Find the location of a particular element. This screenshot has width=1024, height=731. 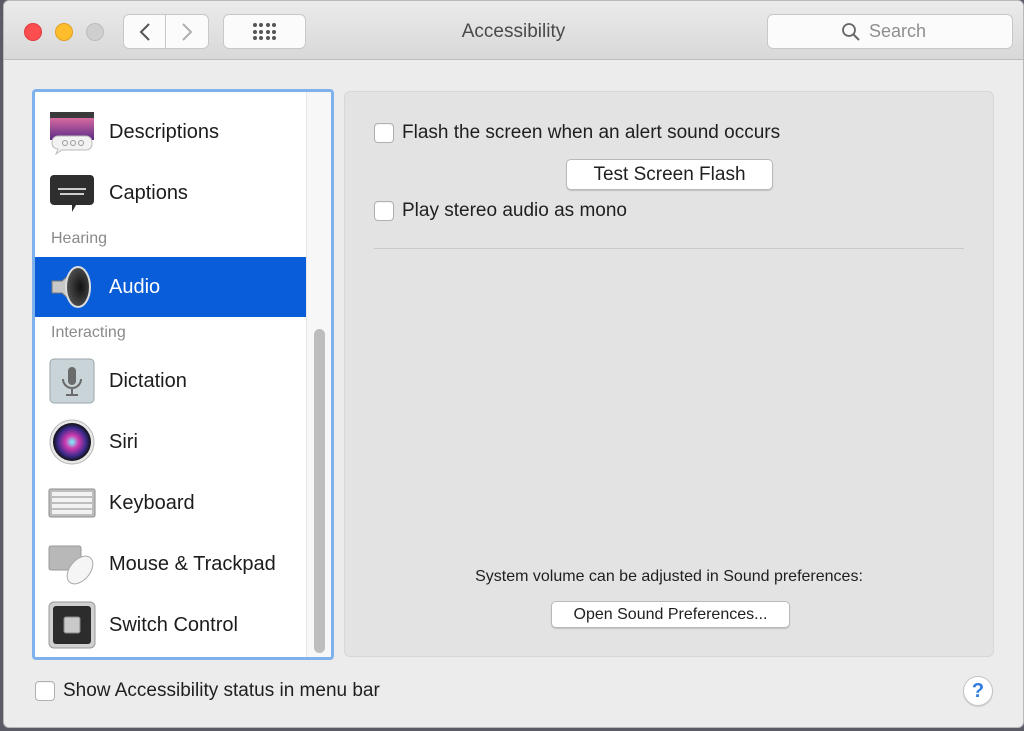

help-button: ? is located at coordinates (978, 691).